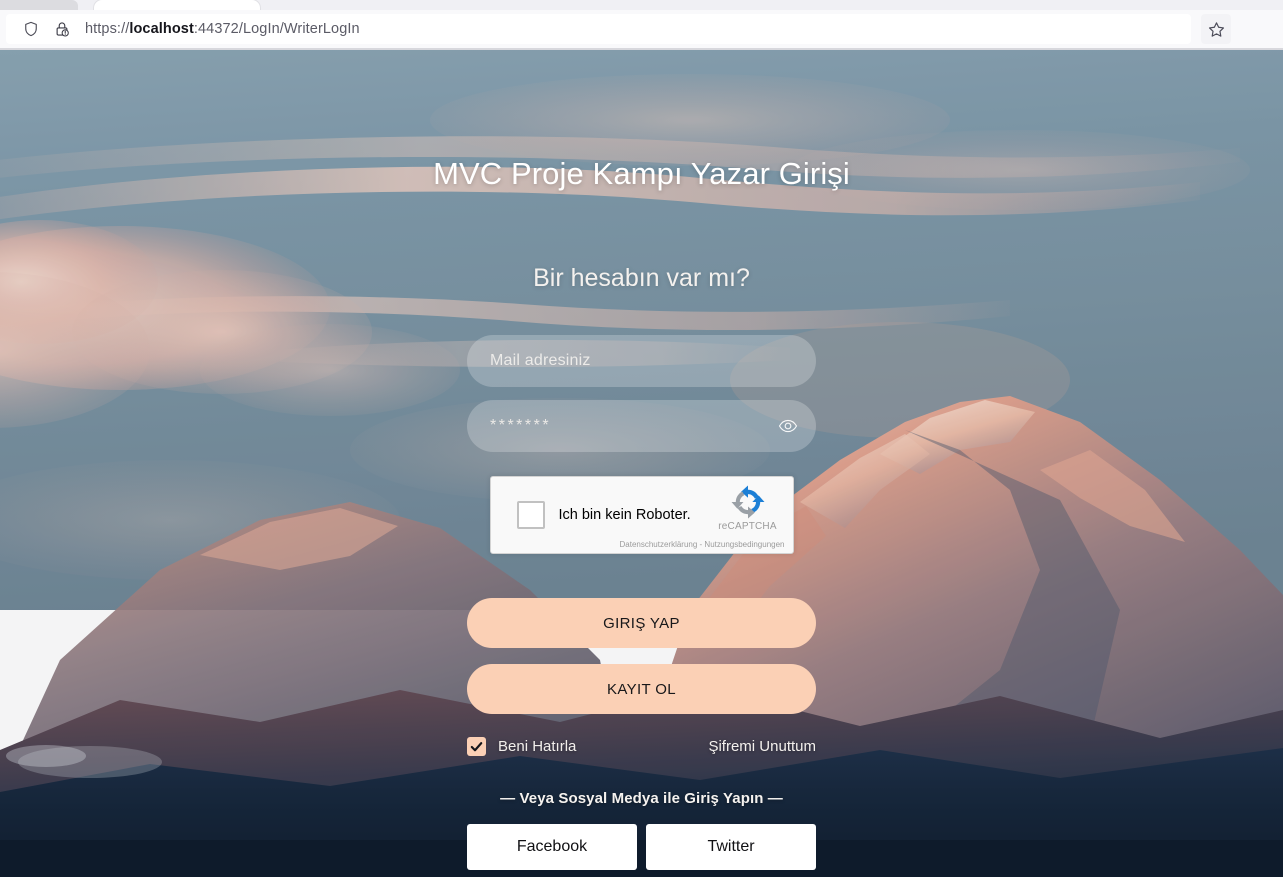 This screenshot has width=1283, height=877. I want to click on password-input: *******, so click(641, 426).